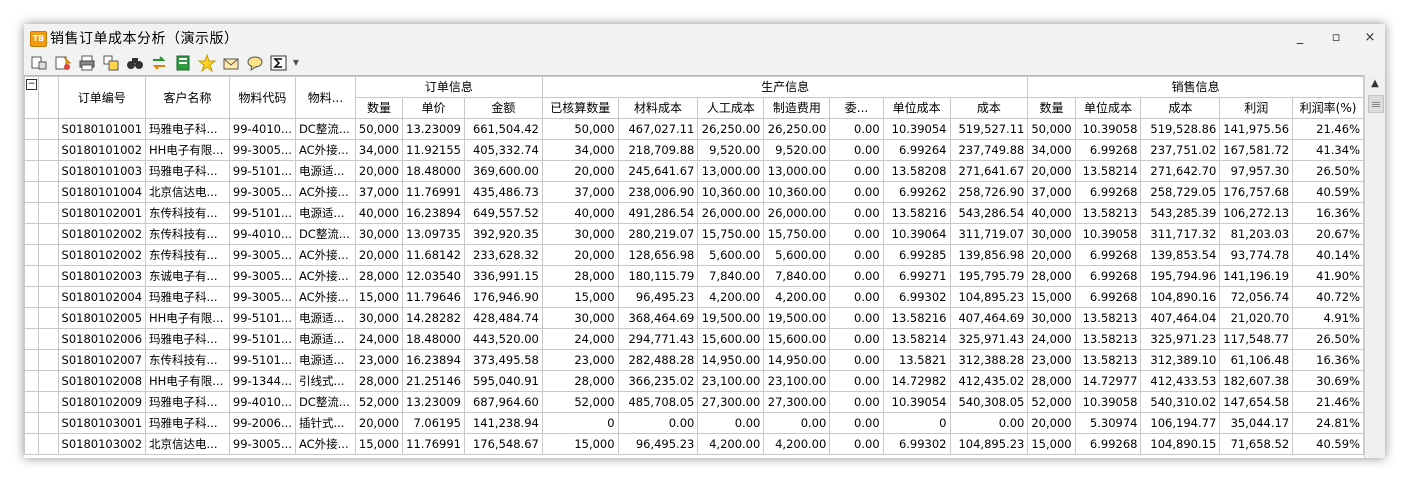 The width and height of the screenshot is (1409, 481). Describe the element at coordinates (797, 360) in the screenshot. I see `table-cell: 14,950.00` at that location.